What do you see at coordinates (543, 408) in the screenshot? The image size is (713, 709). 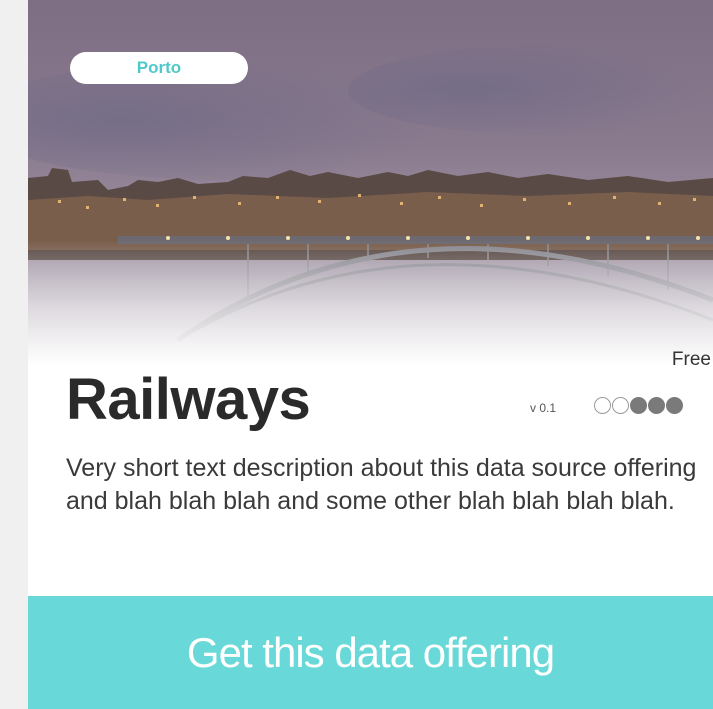 I see `version-label: v 0.1` at bounding box center [543, 408].